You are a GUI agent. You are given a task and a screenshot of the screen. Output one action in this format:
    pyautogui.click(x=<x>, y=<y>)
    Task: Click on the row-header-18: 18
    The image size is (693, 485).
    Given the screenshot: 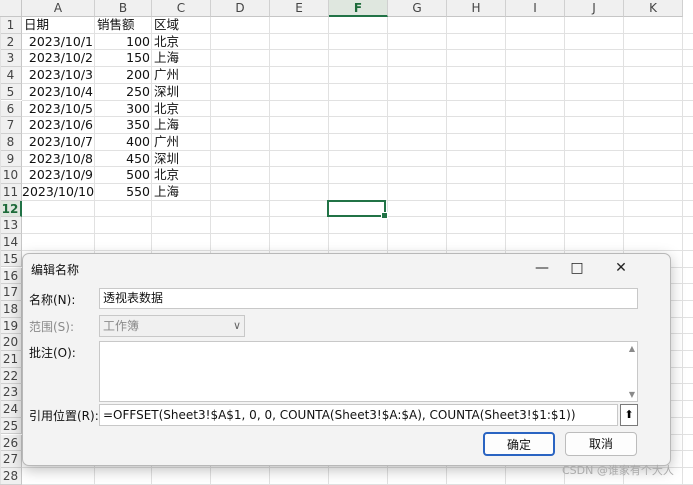 What is the action you would take?
    pyautogui.click(x=11, y=309)
    